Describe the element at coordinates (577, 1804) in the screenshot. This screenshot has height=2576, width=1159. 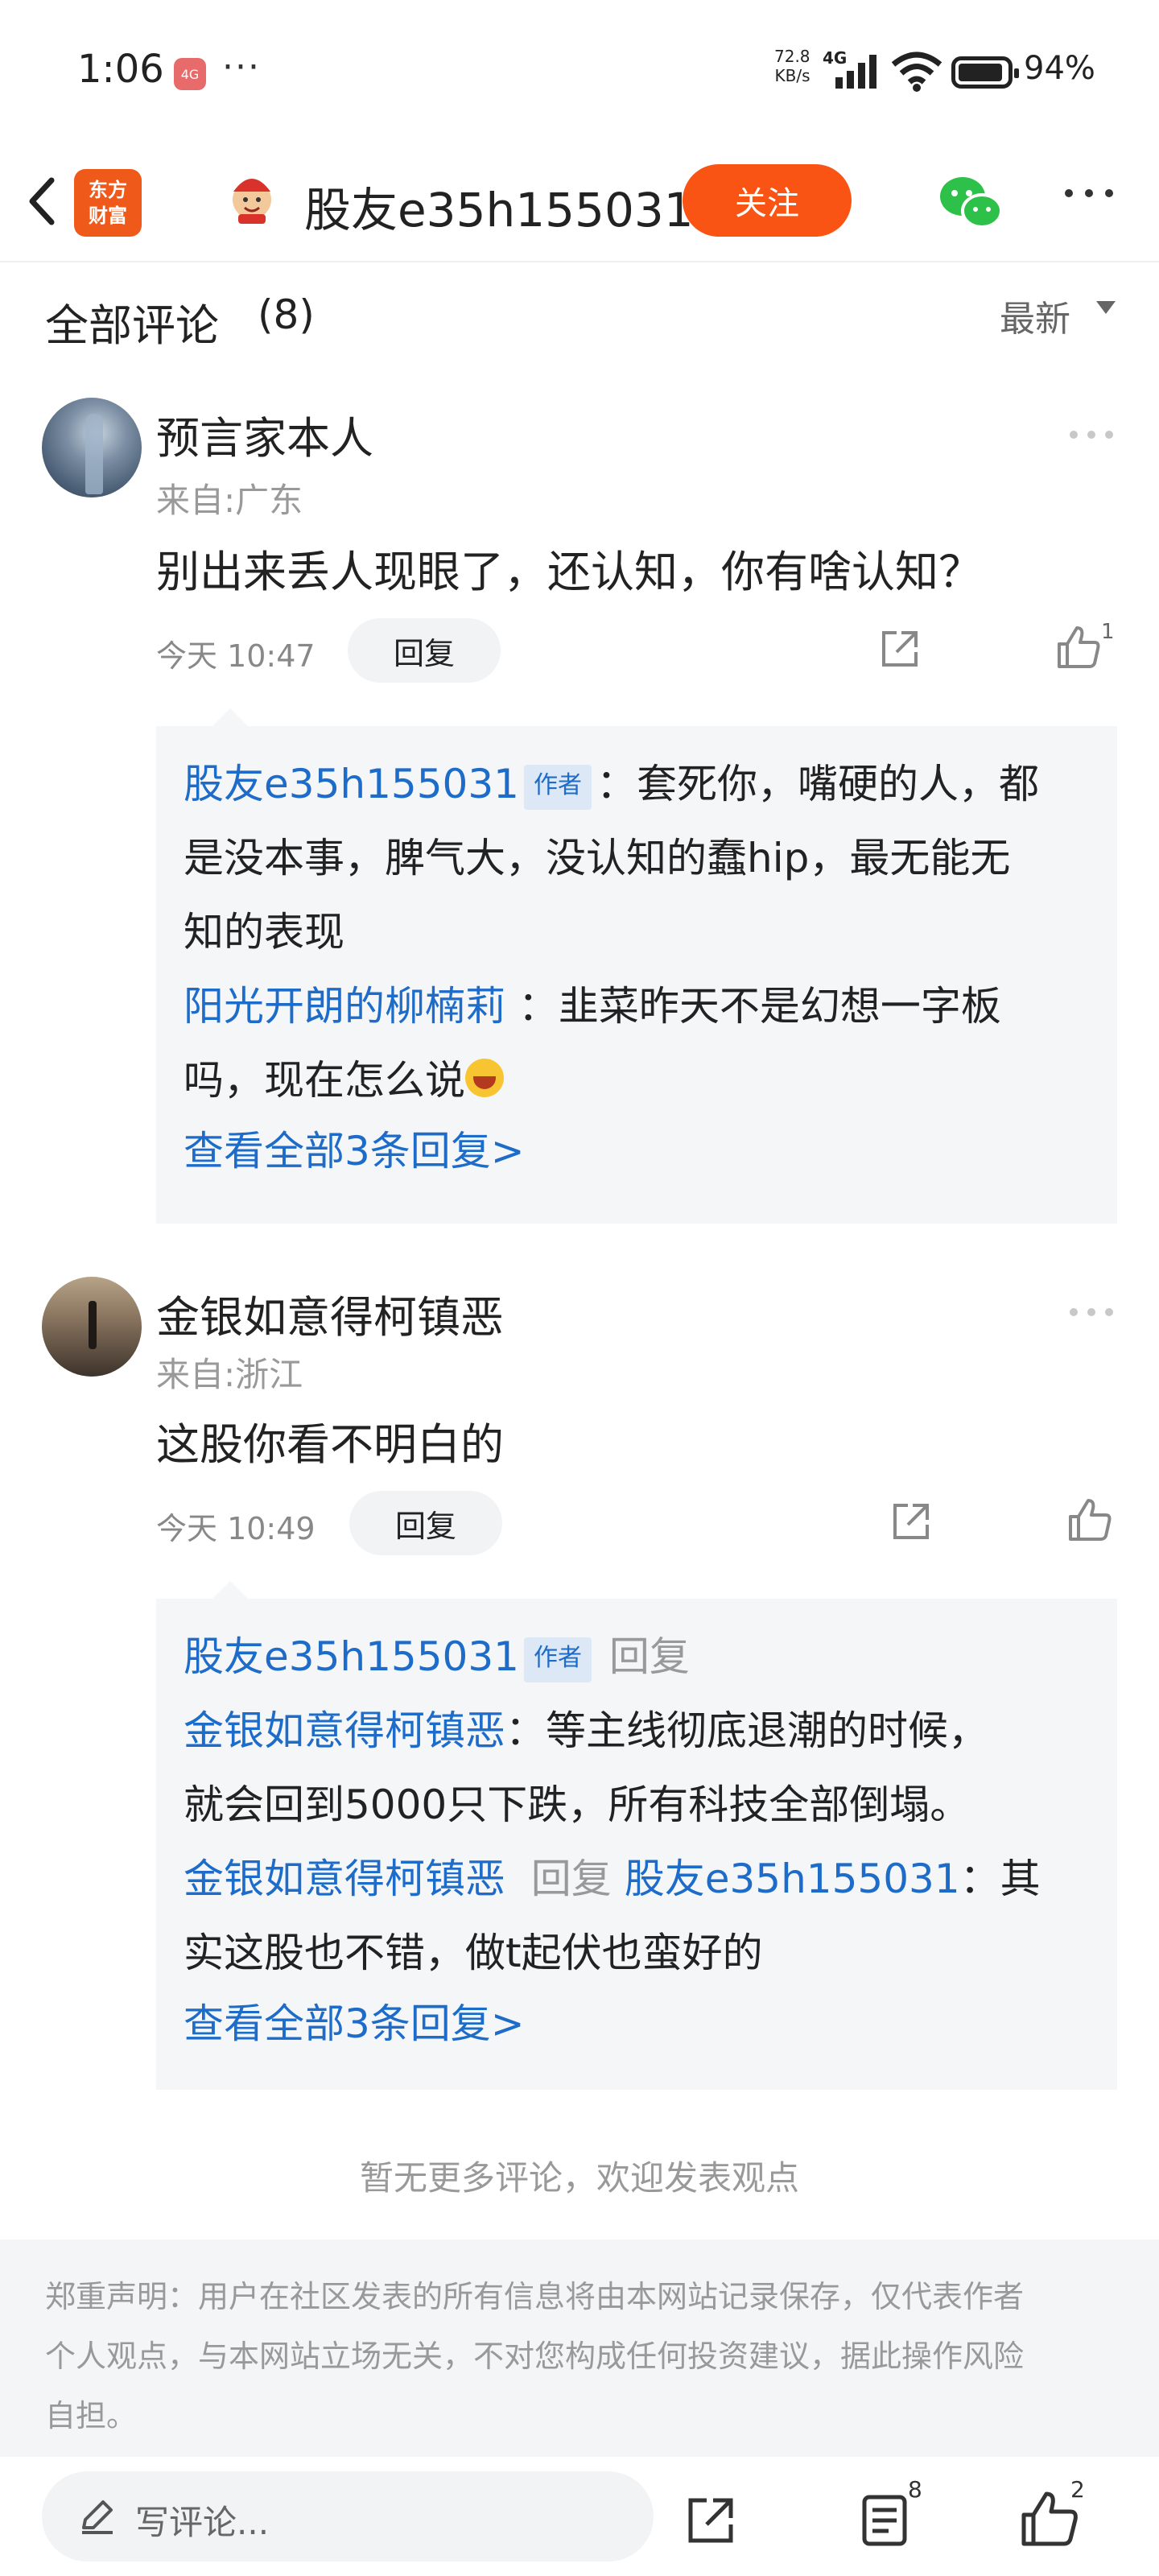
I see `reply-text: 就会回到5000只下跌，所有科技全部倒塌。` at that location.